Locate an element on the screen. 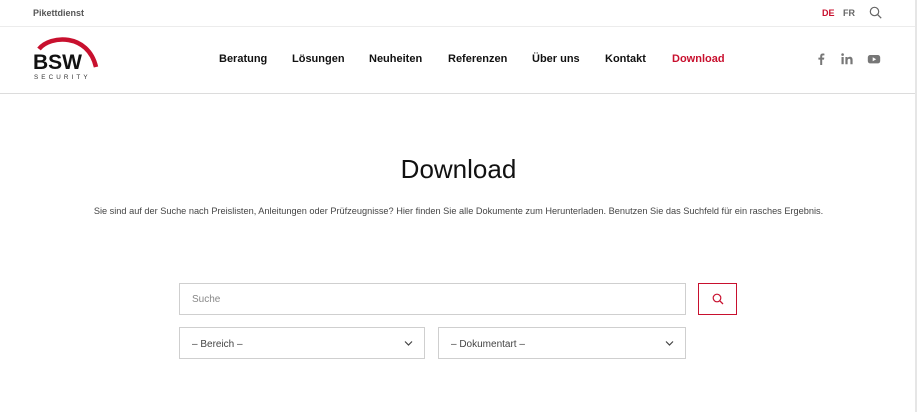 The image size is (917, 412). pikettdienst-link: Pikettdienst is located at coordinates (58, 13).